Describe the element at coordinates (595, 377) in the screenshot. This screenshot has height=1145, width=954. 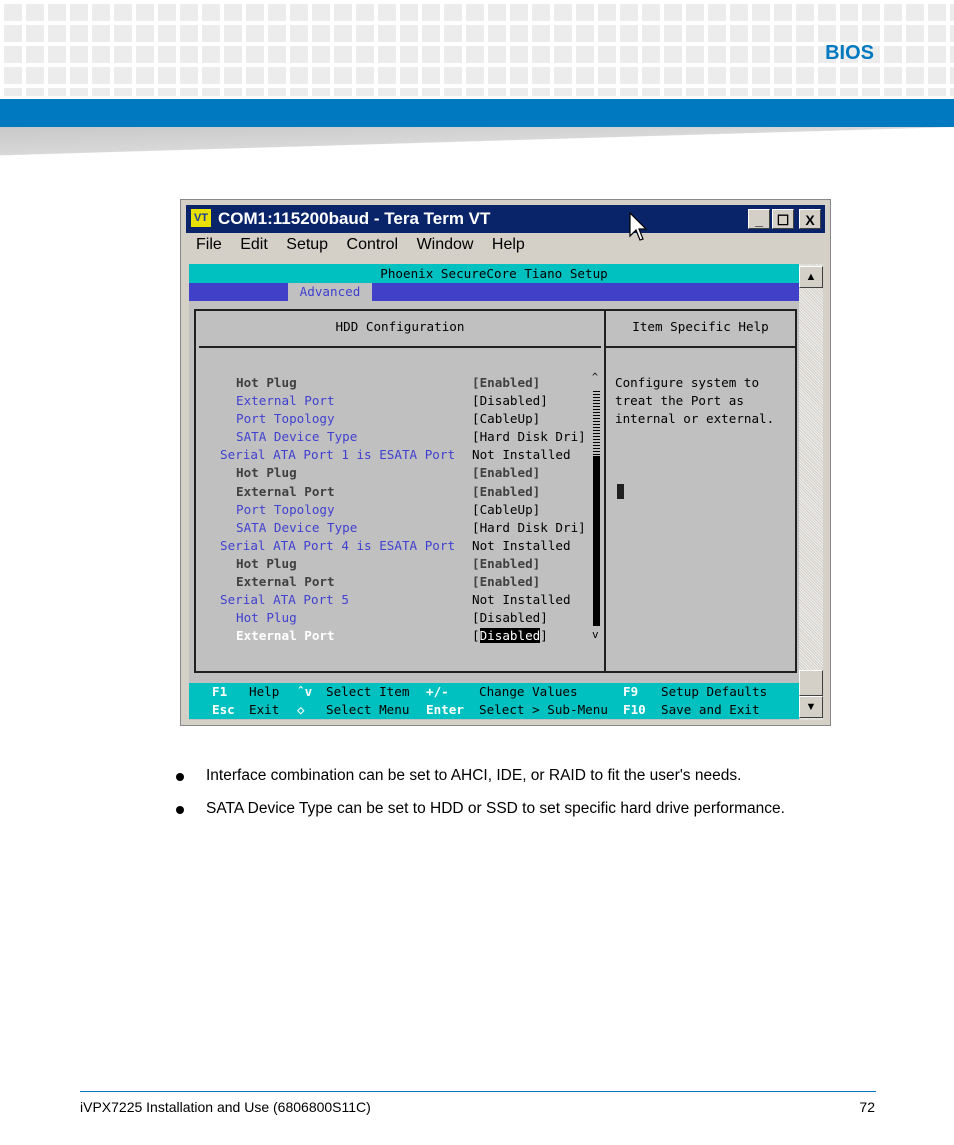
I see `scroll-up-icon: ^` at that location.